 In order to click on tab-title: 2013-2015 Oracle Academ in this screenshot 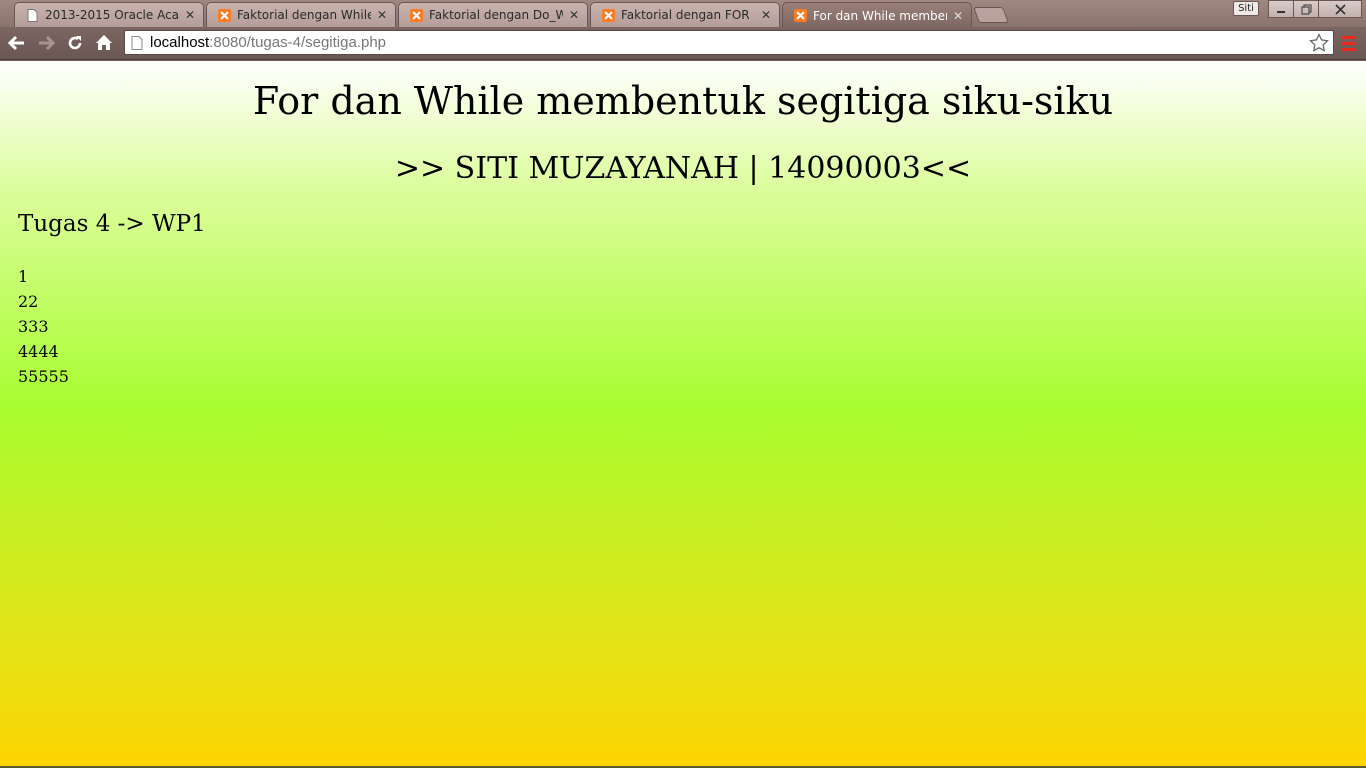, I will do `click(112, 15)`.